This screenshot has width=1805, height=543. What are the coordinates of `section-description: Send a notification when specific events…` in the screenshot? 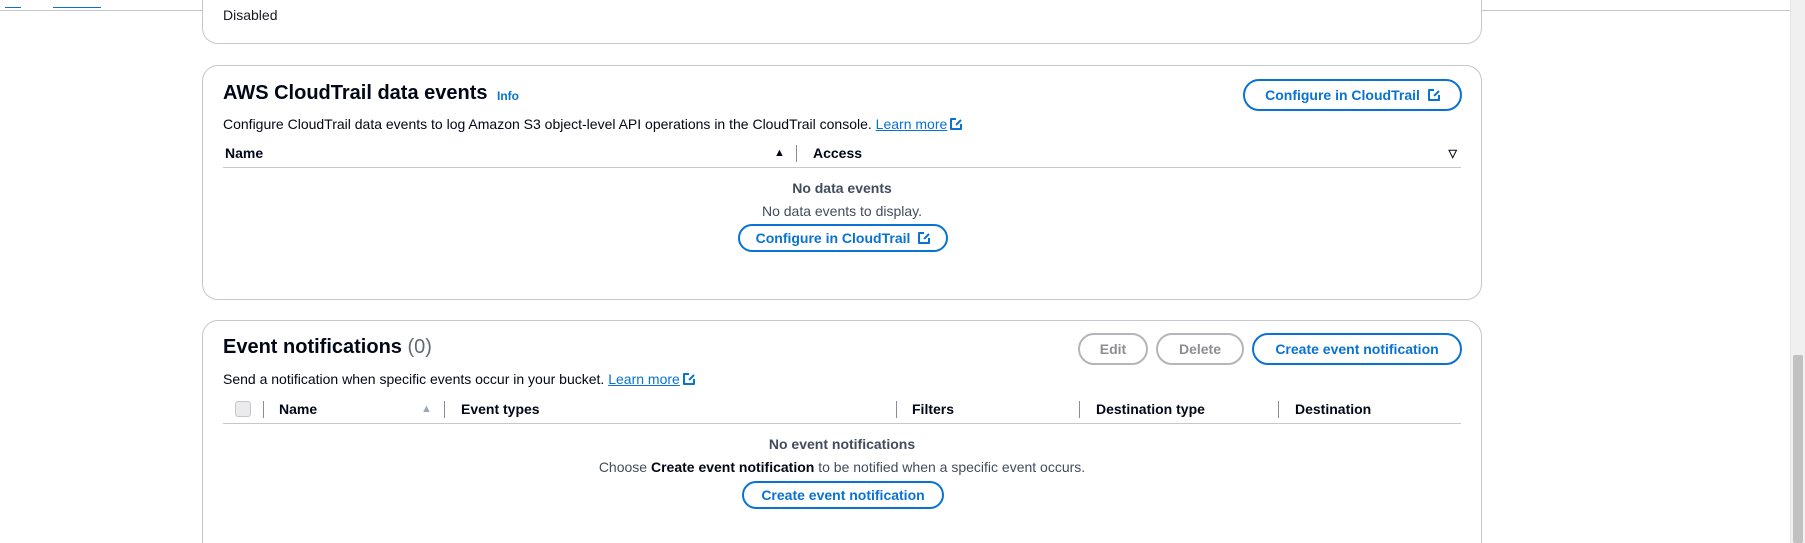 It's located at (459, 379).